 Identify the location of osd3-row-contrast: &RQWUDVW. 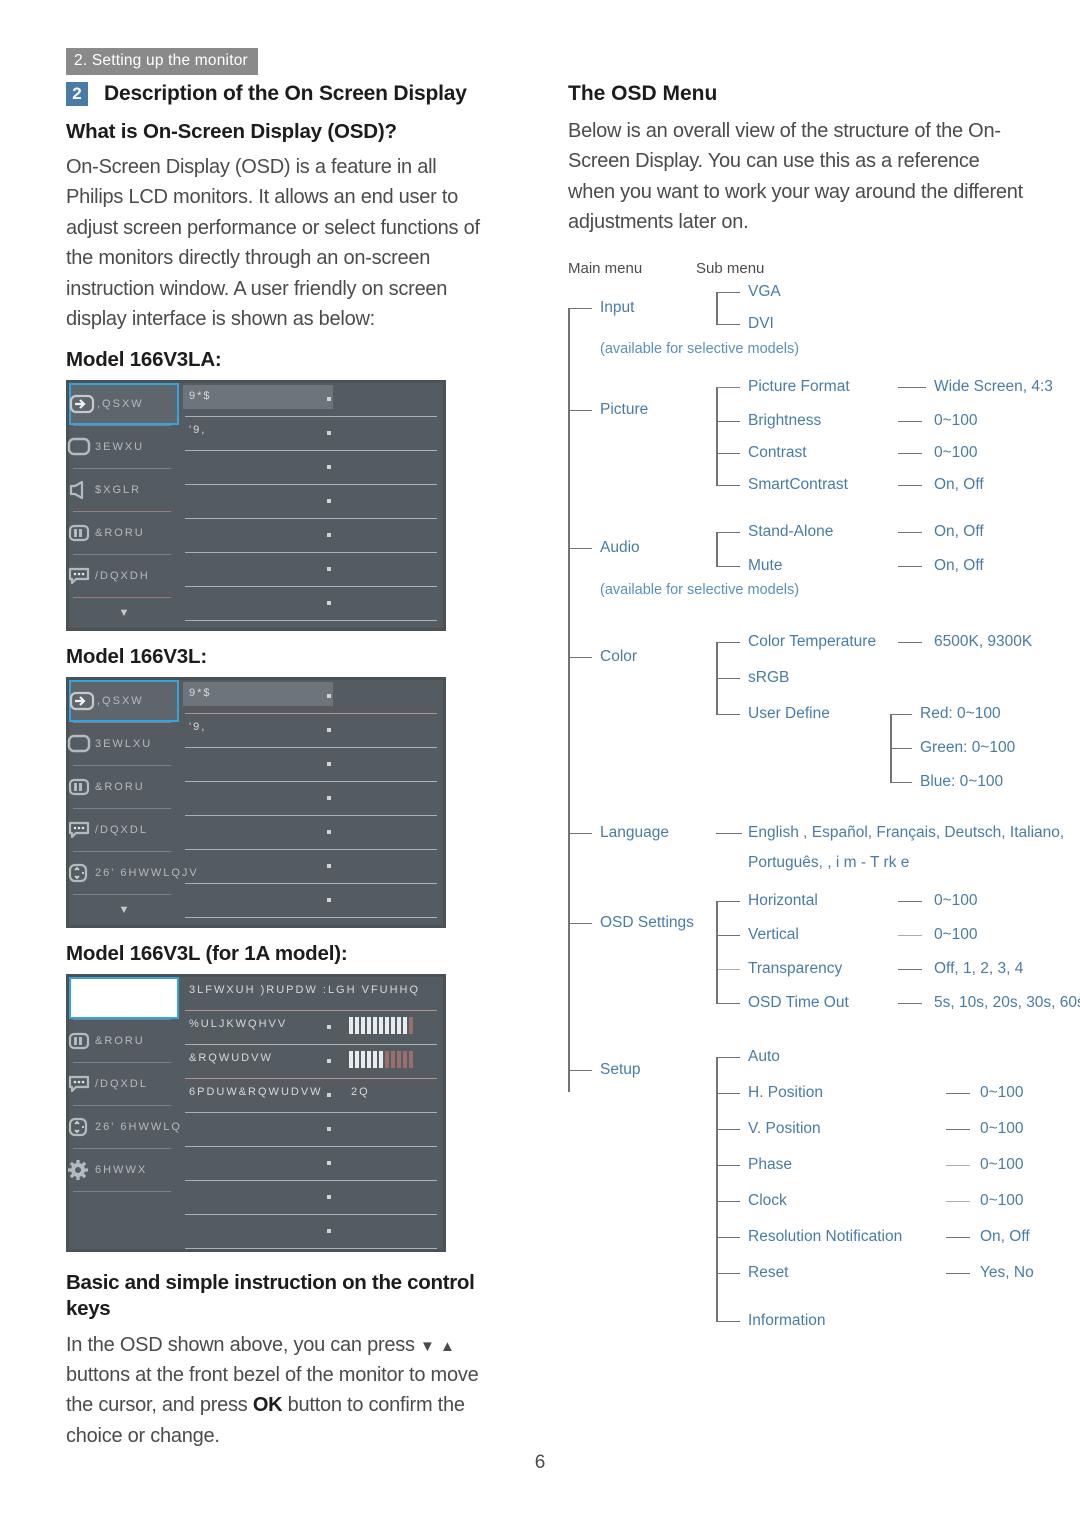
(311, 1062).